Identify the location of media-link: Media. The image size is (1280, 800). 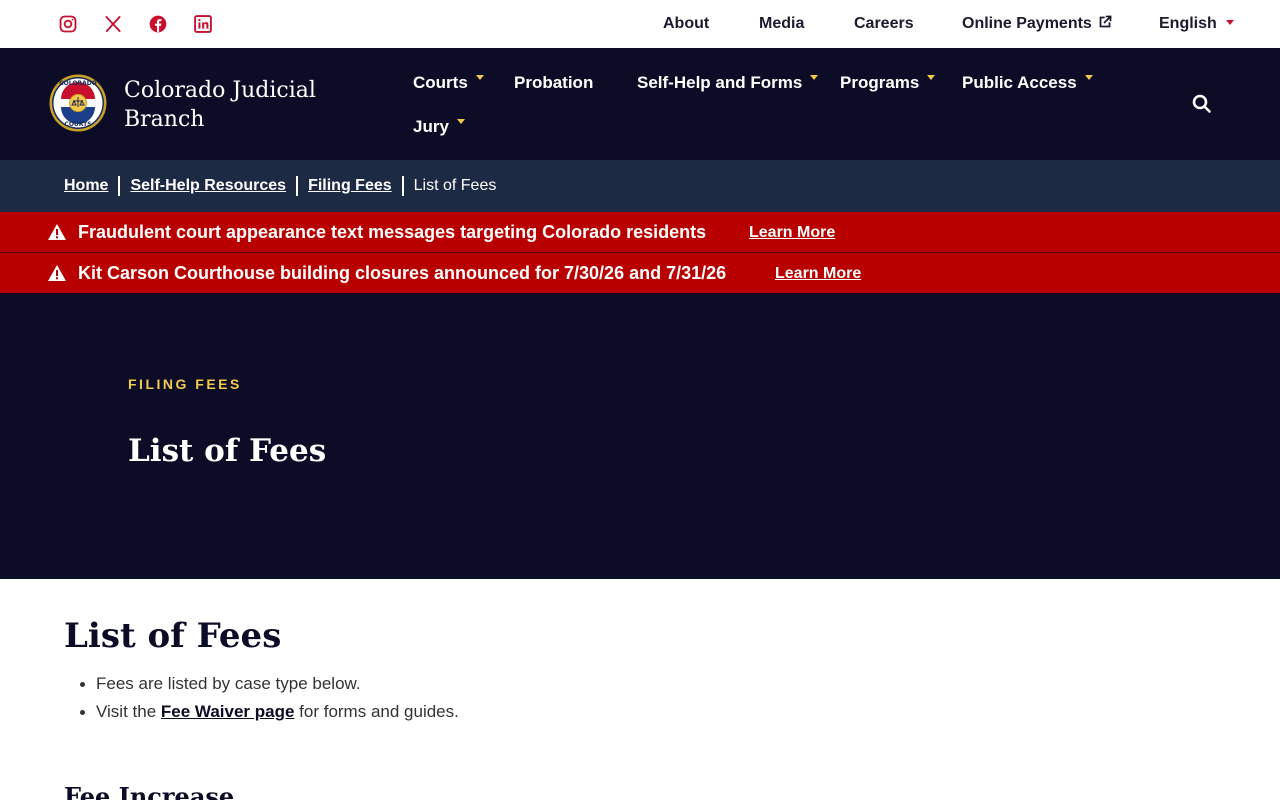
(781, 24).